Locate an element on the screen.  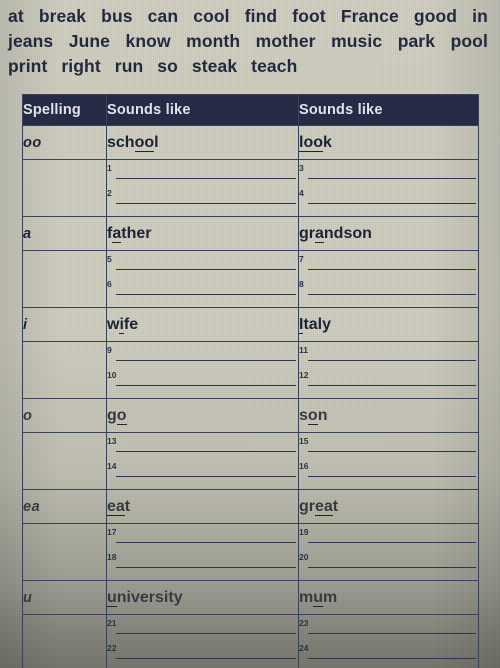
answer-slots-right: 34 is located at coordinates (388, 188).